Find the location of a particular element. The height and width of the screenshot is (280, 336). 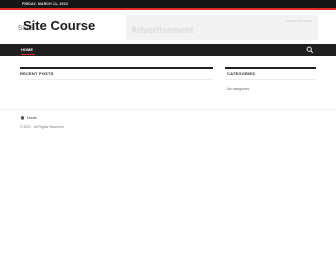

recent-posts-divider is located at coordinates (116, 68).